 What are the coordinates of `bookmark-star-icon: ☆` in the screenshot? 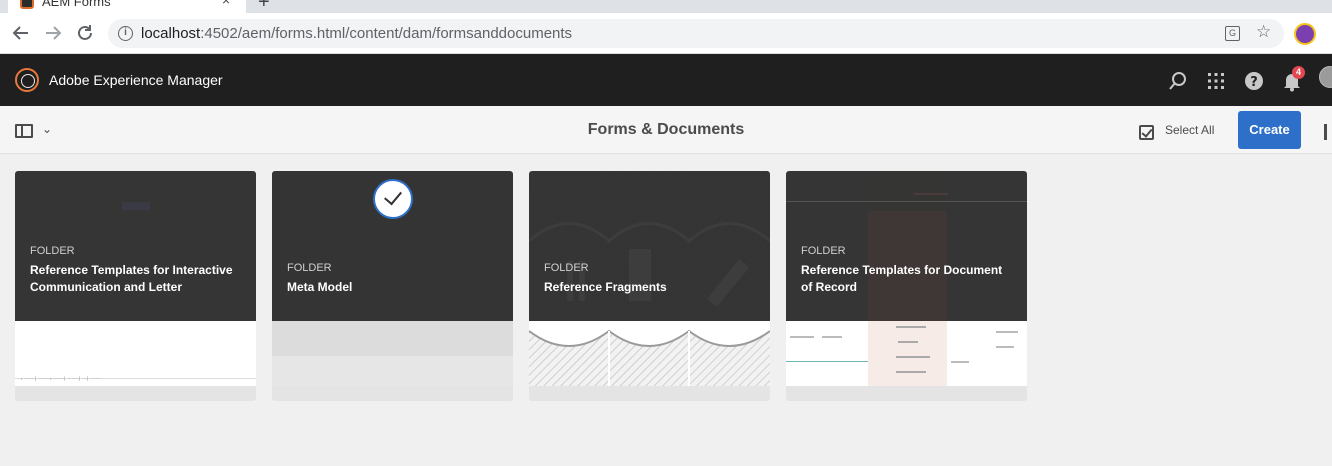 It's located at (1263, 32).